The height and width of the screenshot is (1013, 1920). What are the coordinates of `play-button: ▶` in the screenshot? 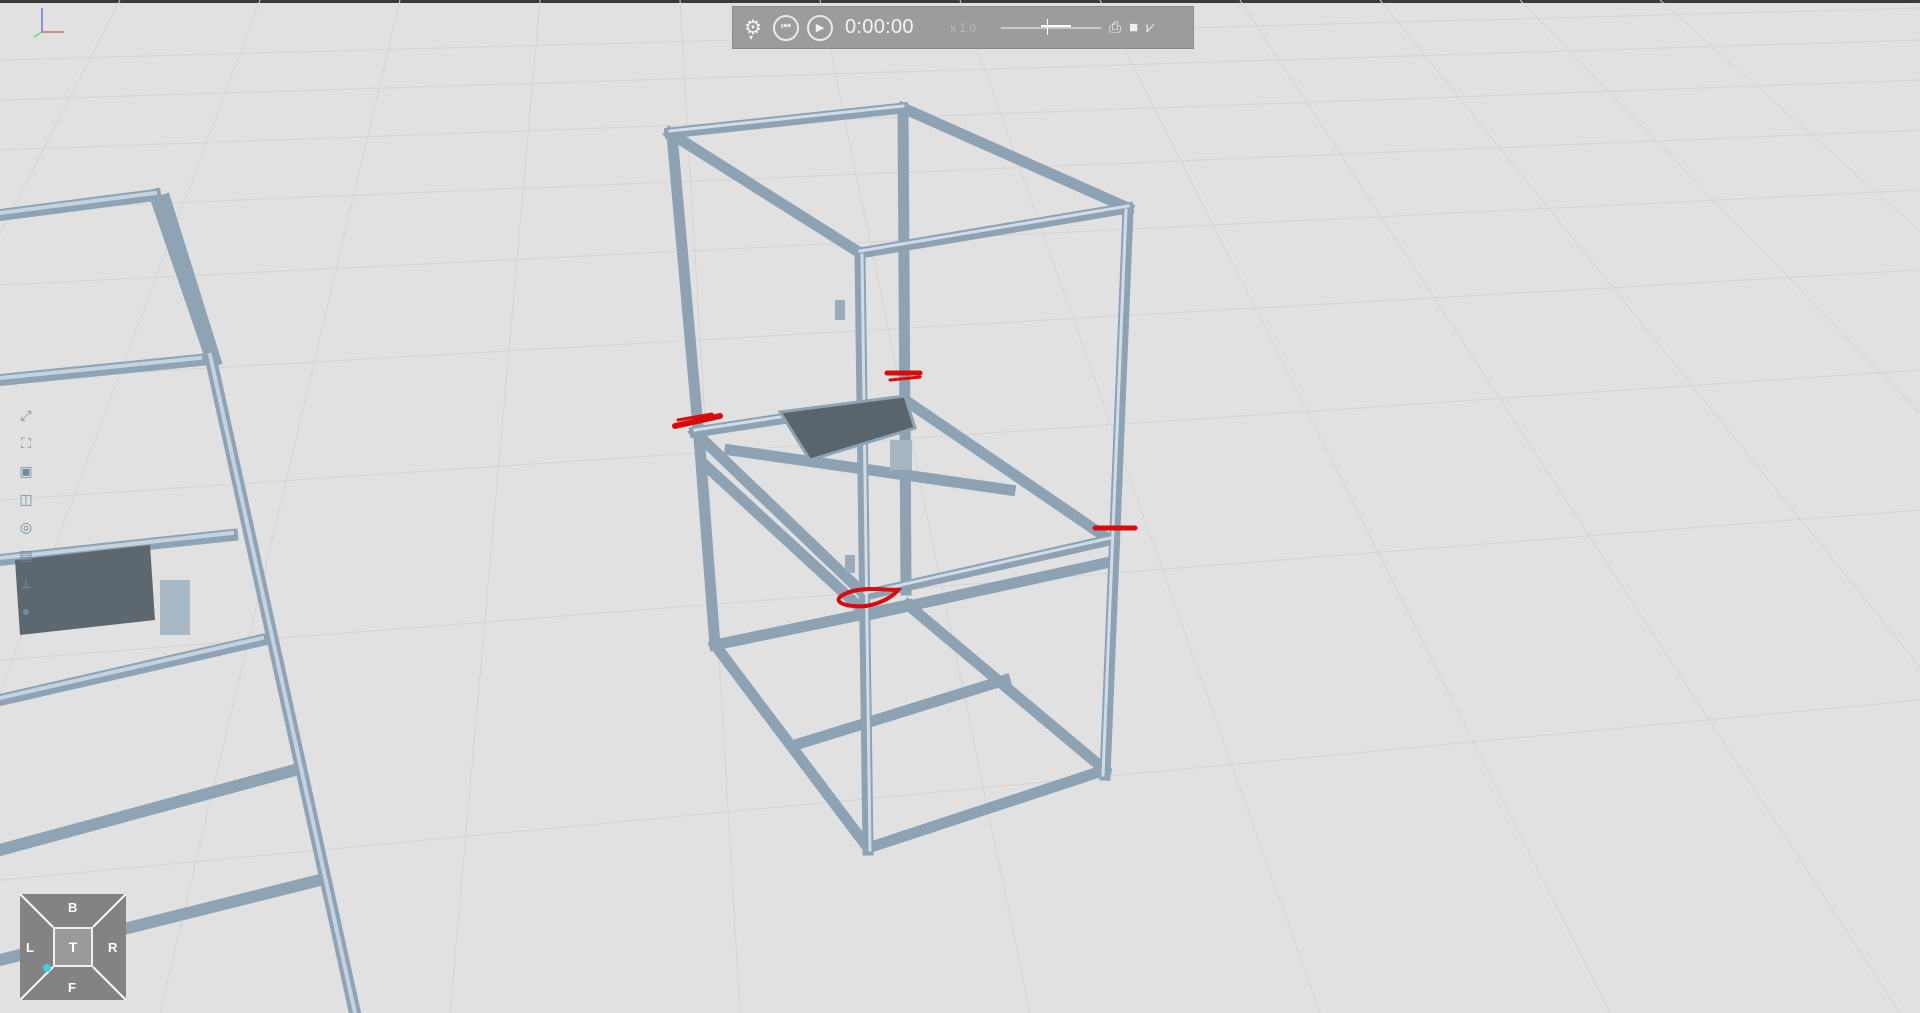 It's located at (820, 27).